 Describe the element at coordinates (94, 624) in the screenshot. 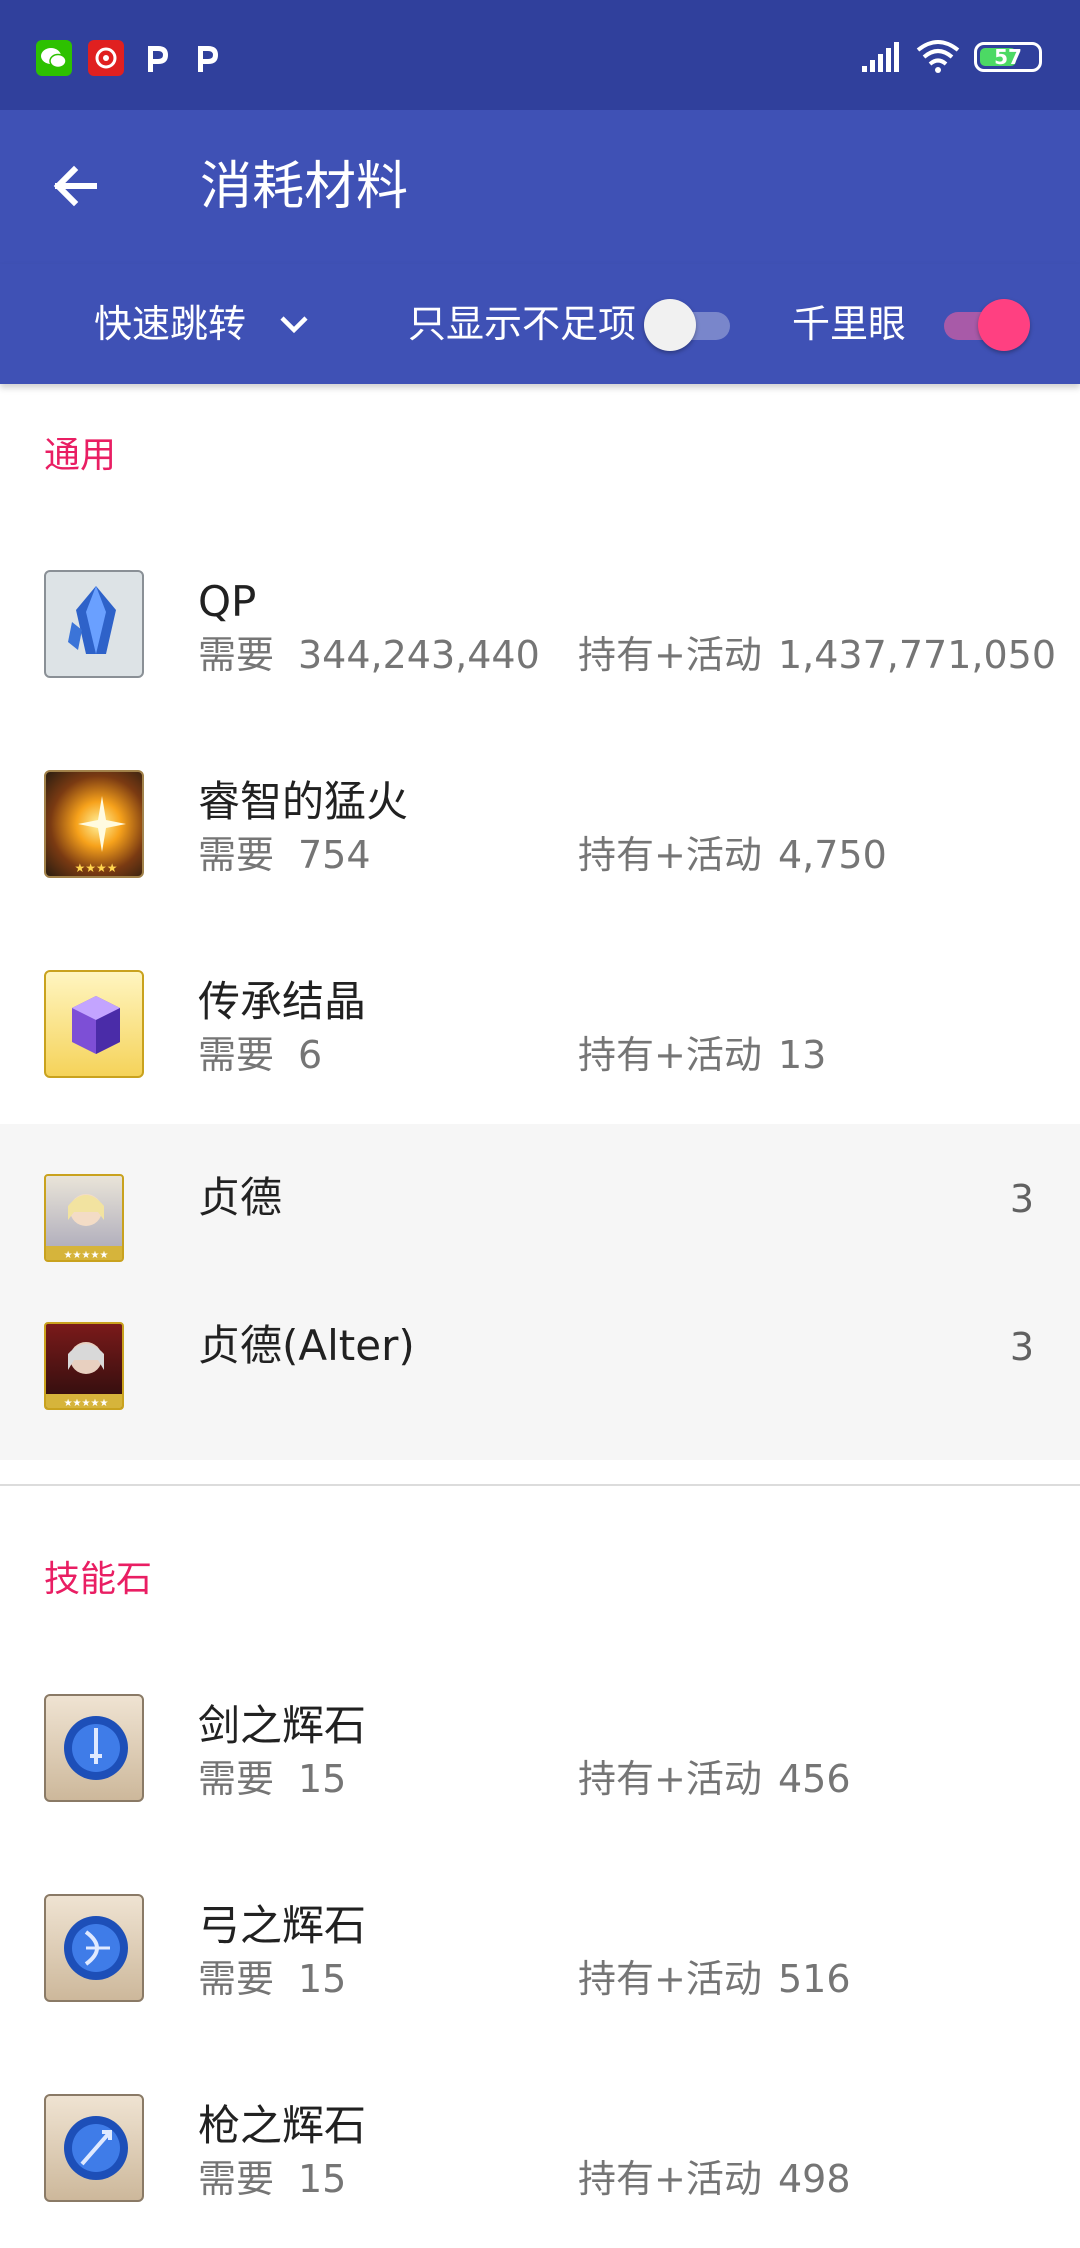

I see `qp-crystal-icon` at that location.